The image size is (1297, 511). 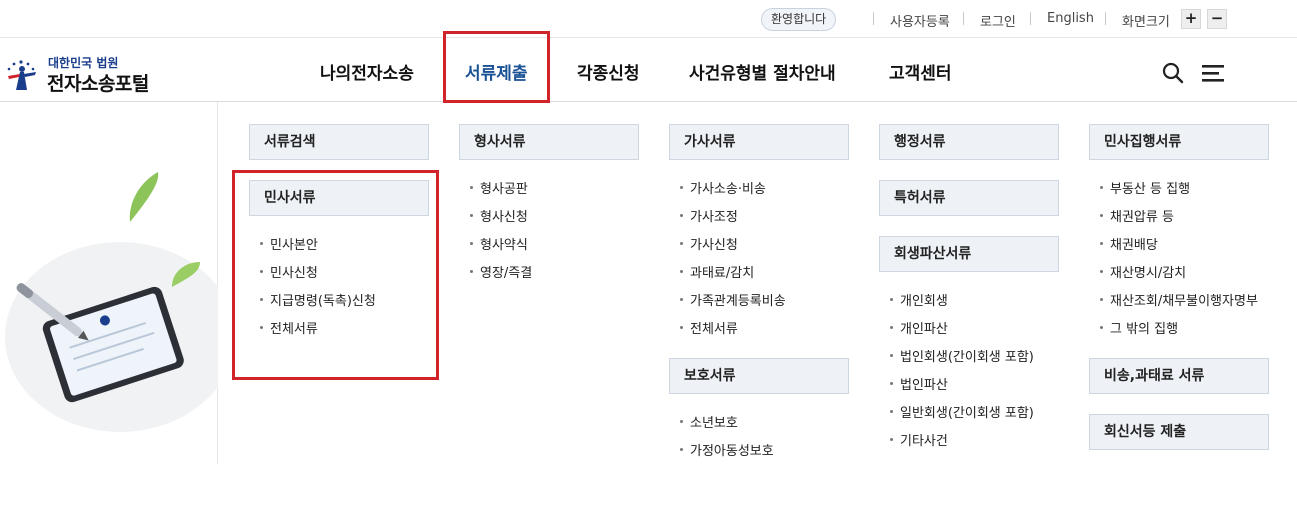 What do you see at coordinates (759, 142) in the screenshot?
I see `category-family-documents: 가사서류` at bounding box center [759, 142].